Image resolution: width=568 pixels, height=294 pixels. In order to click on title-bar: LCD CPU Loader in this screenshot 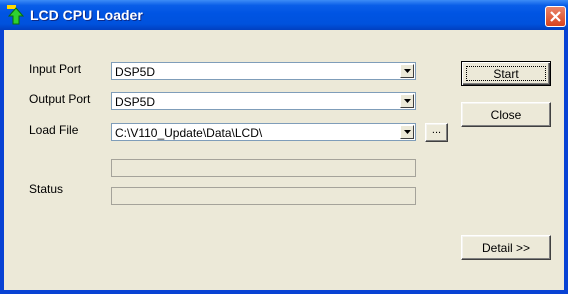, I will do `click(284, 15)`.